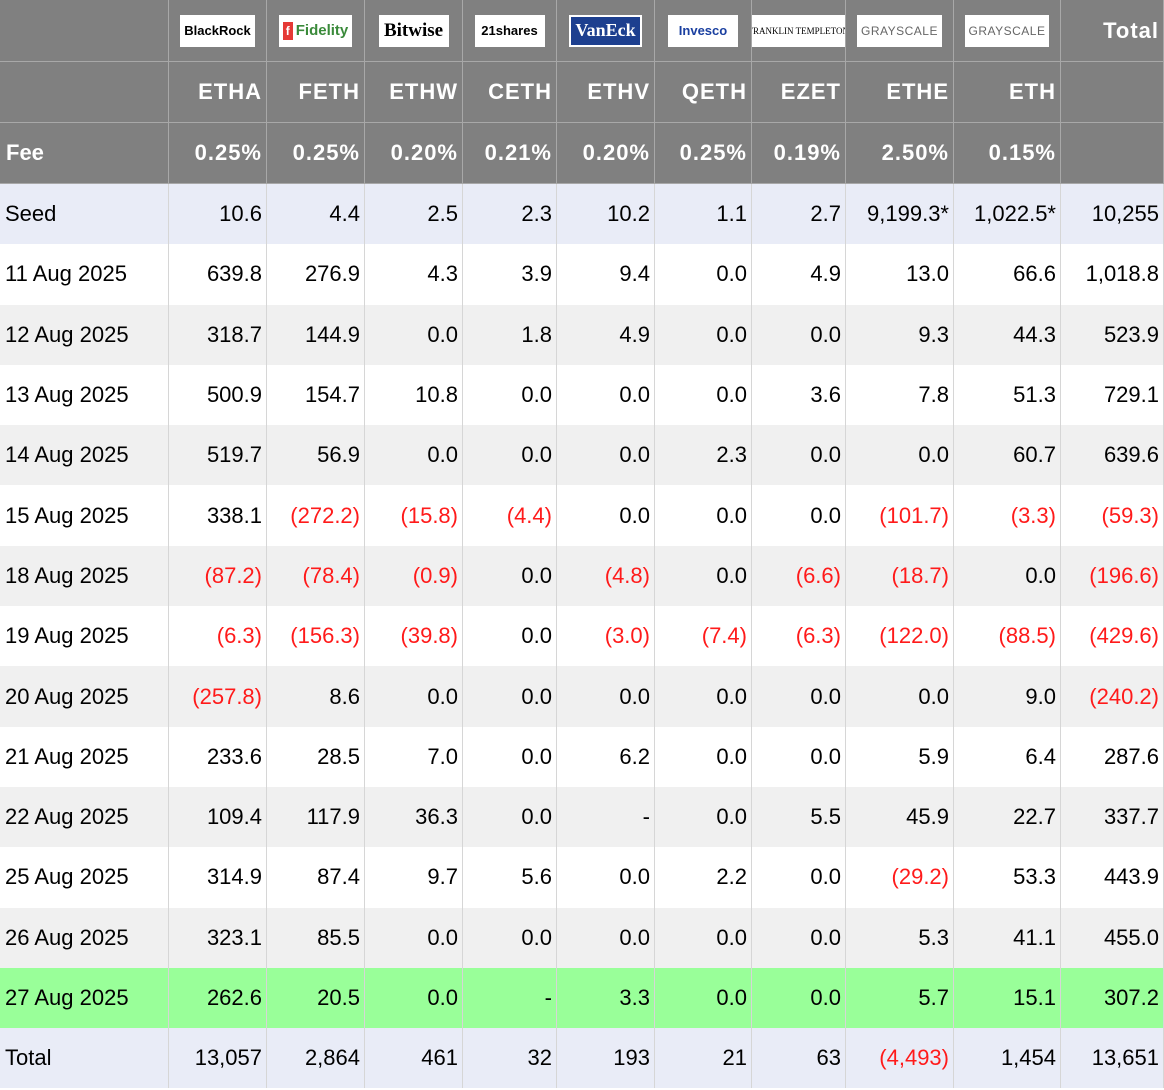 The height and width of the screenshot is (1090, 1164). I want to click on row-label: Seed, so click(84, 214).